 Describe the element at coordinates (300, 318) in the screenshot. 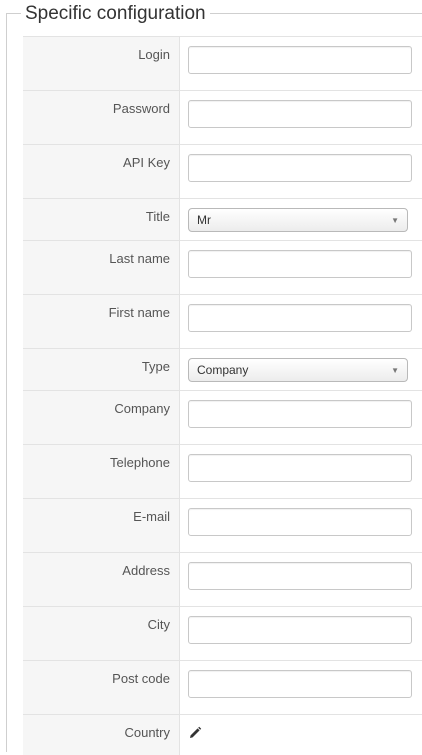

I see `first-name-input` at that location.